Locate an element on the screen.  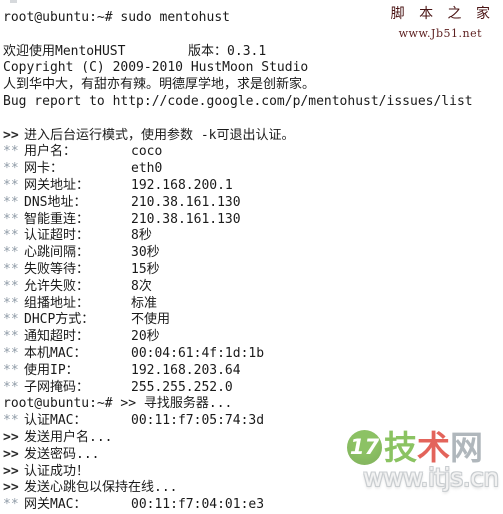
line-label: 组播地址： is located at coordinates (57, 303).